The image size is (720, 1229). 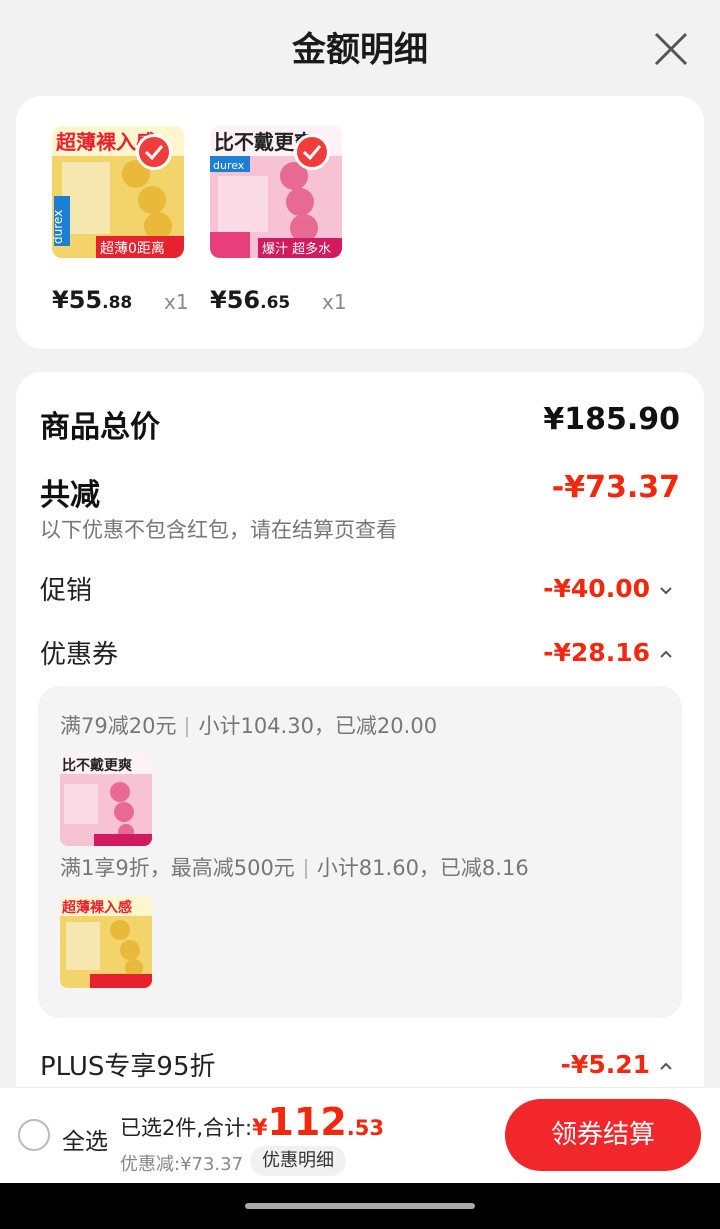 I want to click on close-icon, so click(x=671, y=49).